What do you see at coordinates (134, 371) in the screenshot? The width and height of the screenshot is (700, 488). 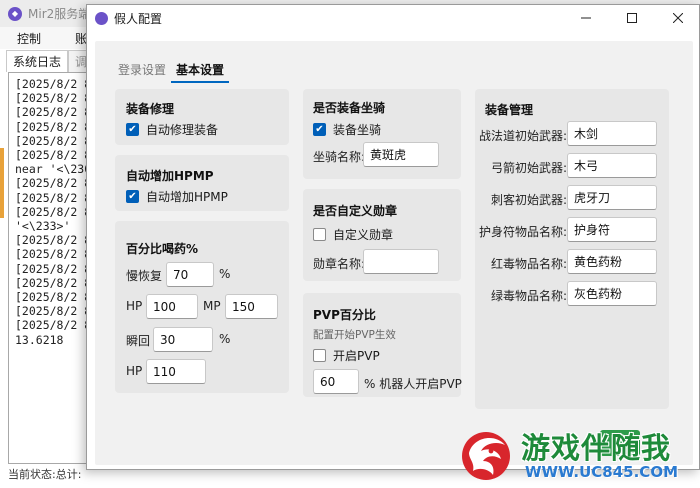 I see `hp2-label: HP` at bounding box center [134, 371].